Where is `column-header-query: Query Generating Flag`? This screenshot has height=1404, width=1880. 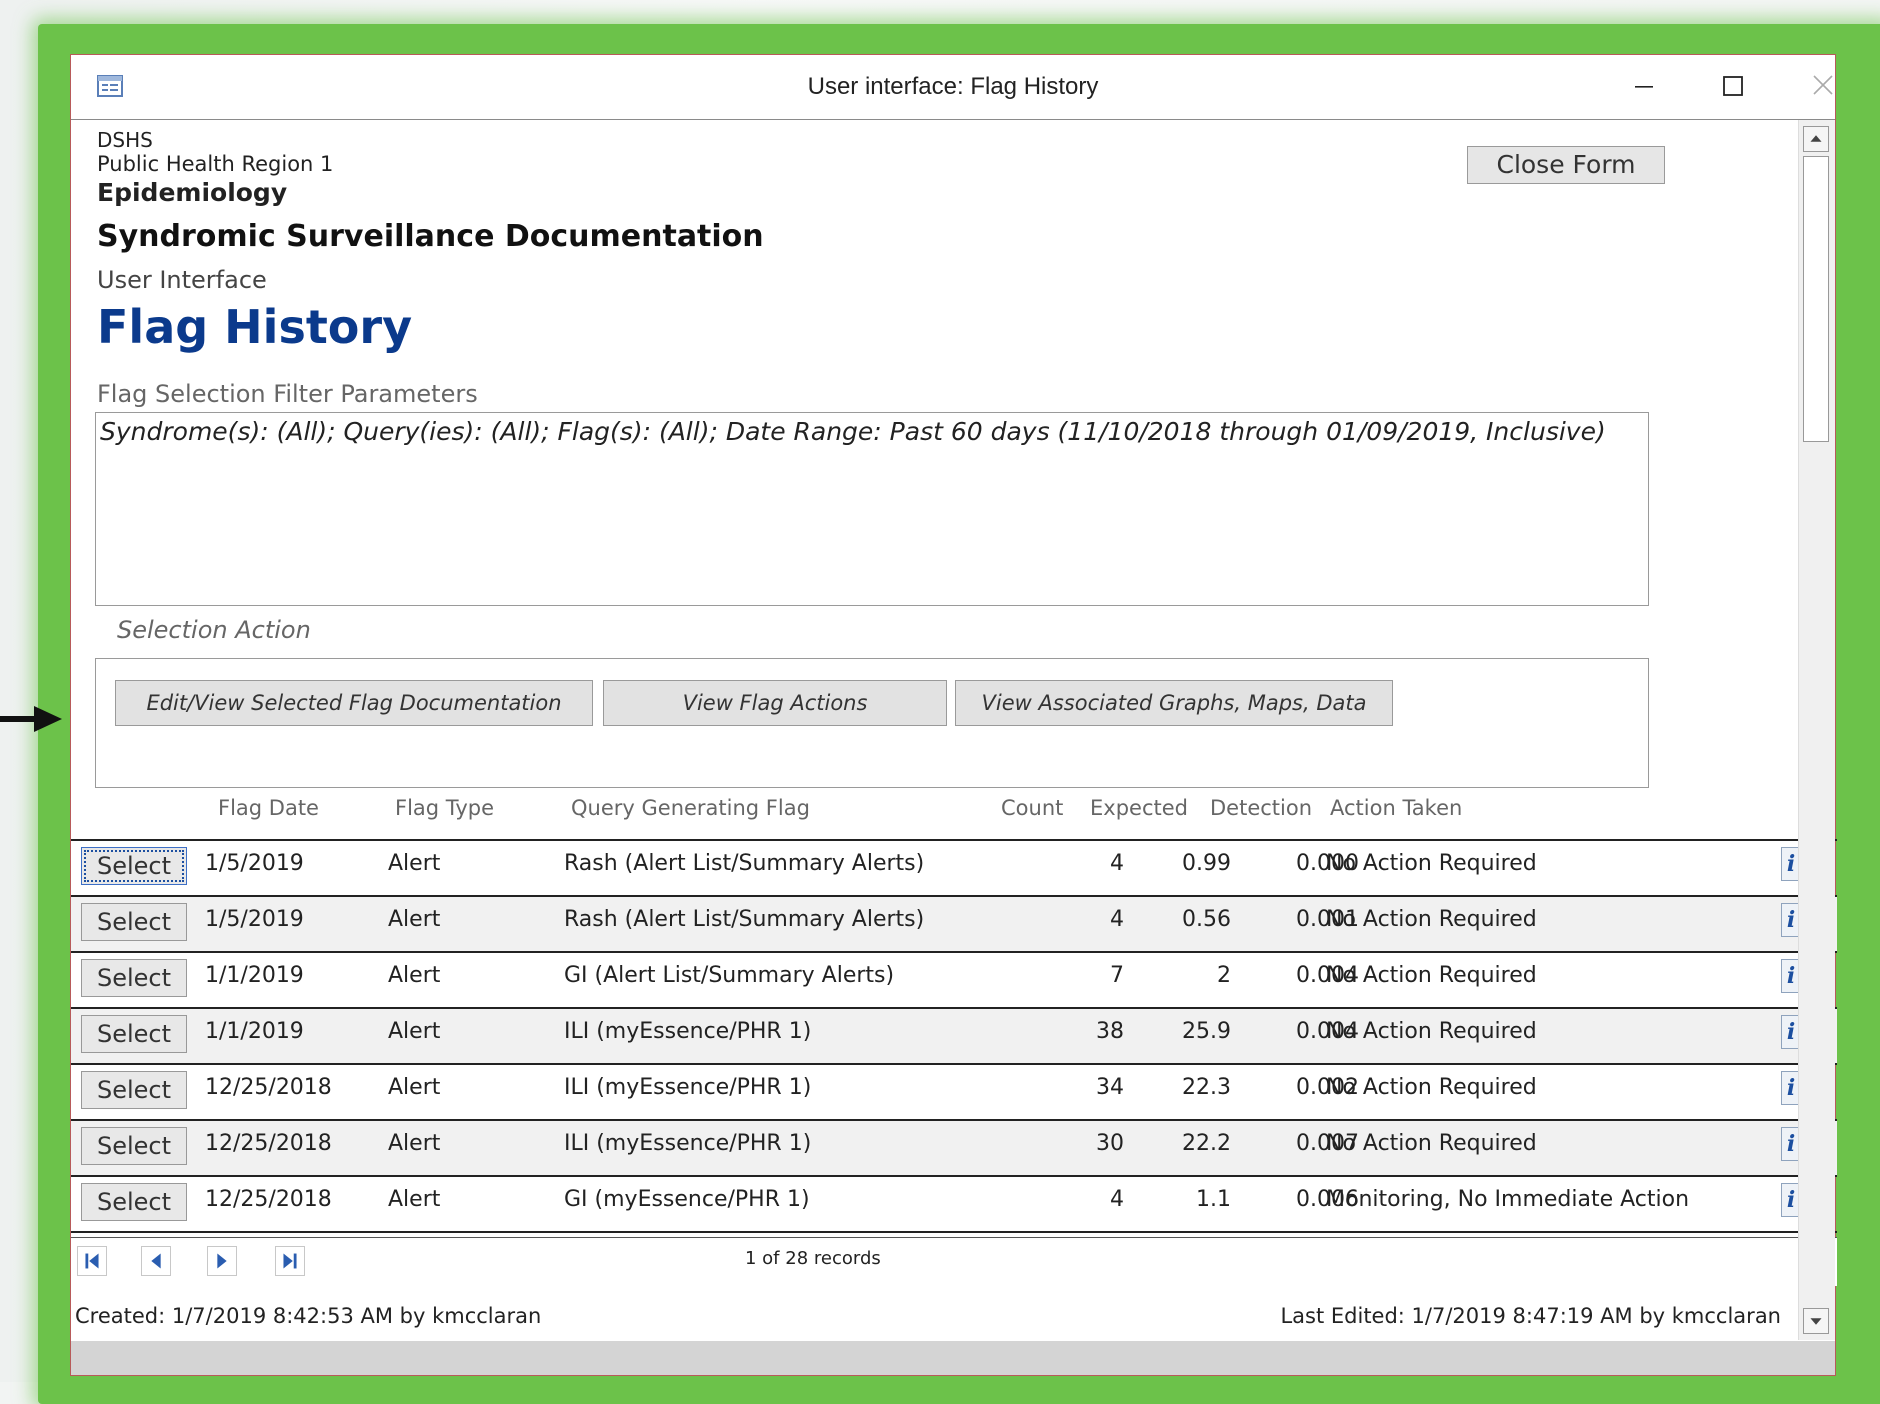
column-header-query: Query Generating Flag is located at coordinates (690, 808).